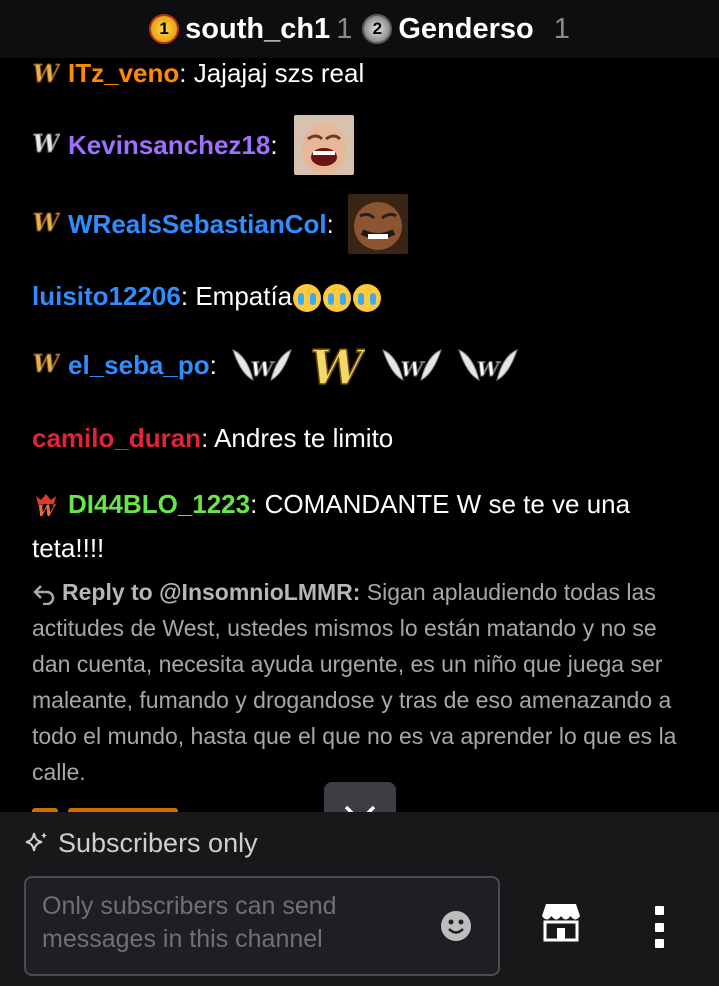  I want to click on gold-medal-icon: 1, so click(164, 29).